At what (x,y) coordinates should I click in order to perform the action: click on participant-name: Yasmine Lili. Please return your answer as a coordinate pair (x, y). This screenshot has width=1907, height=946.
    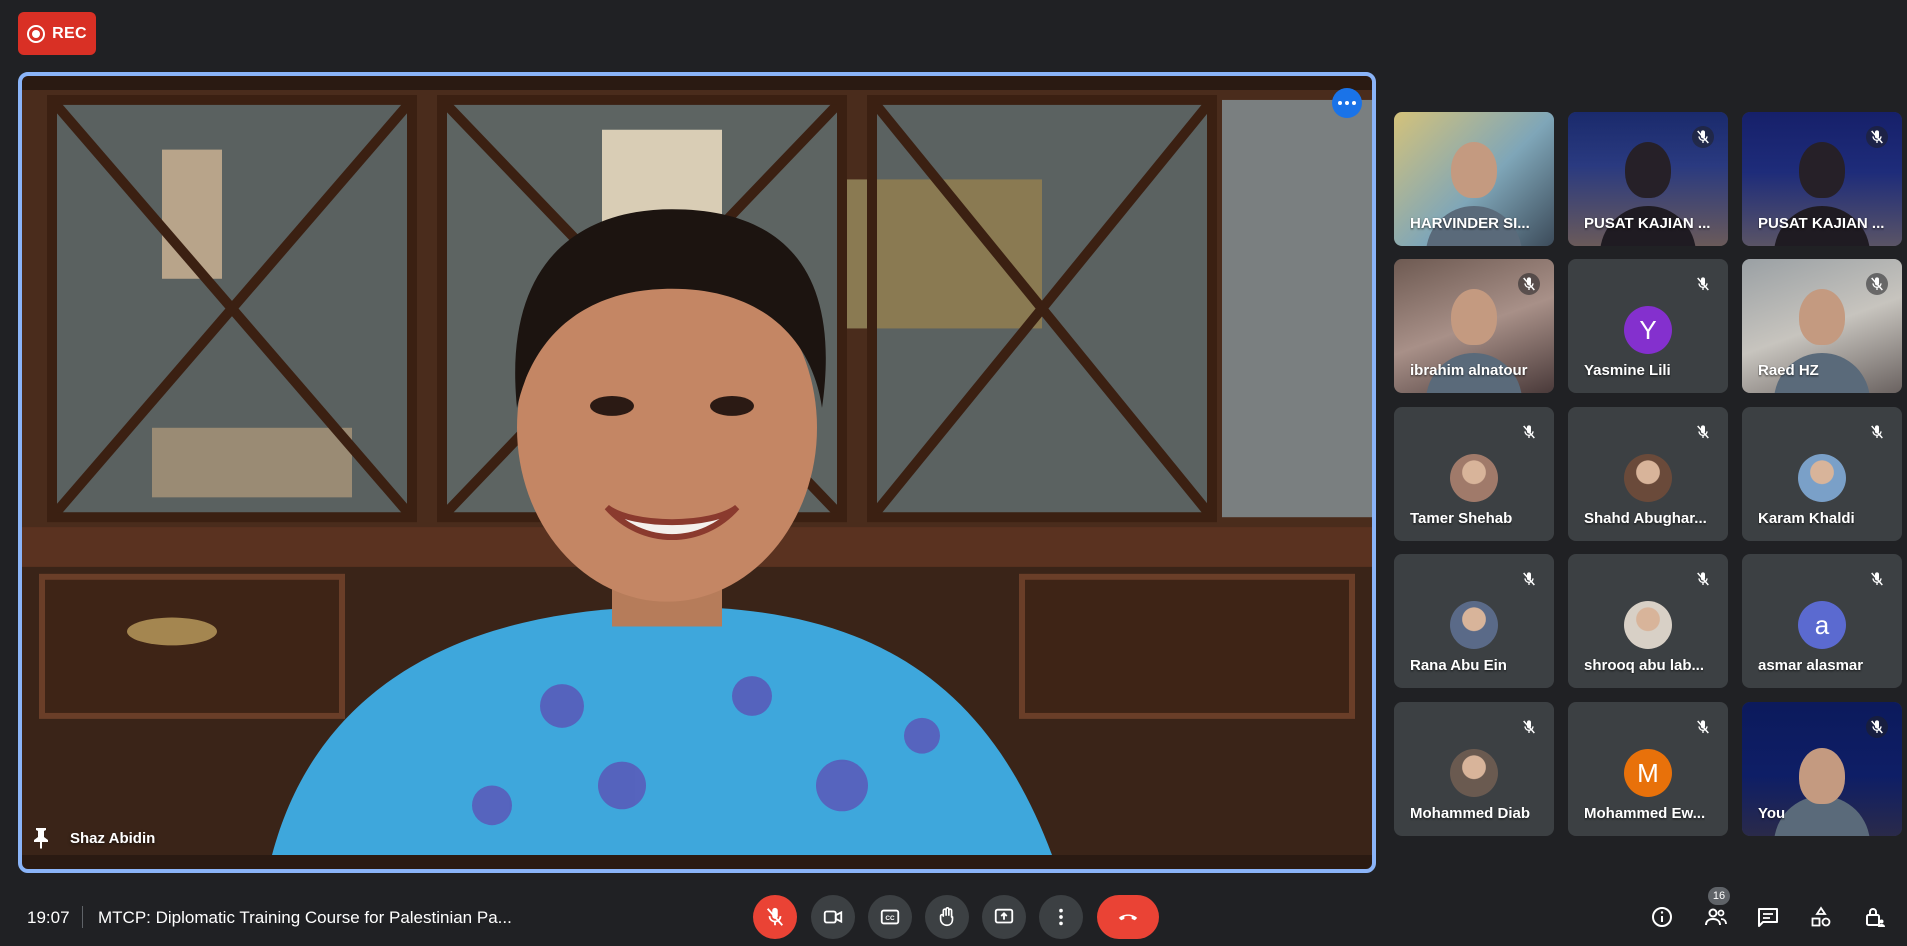
    Looking at the image, I should click on (1627, 370).